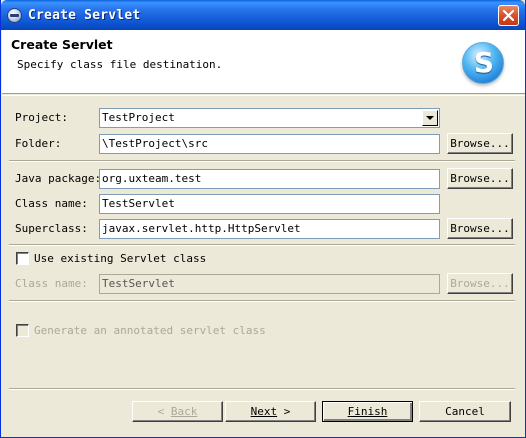 The image size is (526, 438). Describe the element at coordinates (269, 204) in the screenshot. I see `class-name-field: TestServlet` at that location.